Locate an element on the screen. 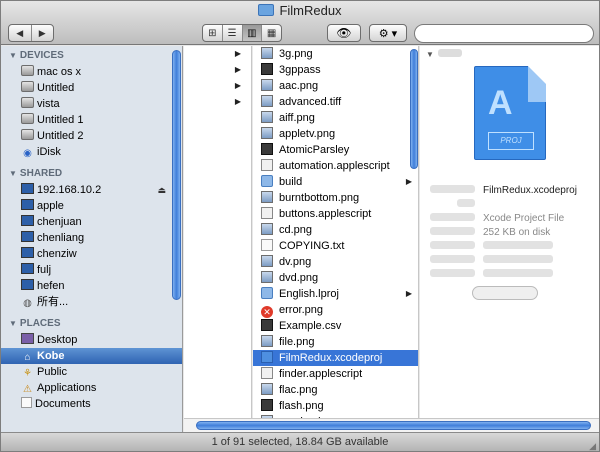 This screenshot has height=452, width=600. sidebar-item-shared-server: 192.168.10.2 ⏏ is located at coordinates (91, 190).